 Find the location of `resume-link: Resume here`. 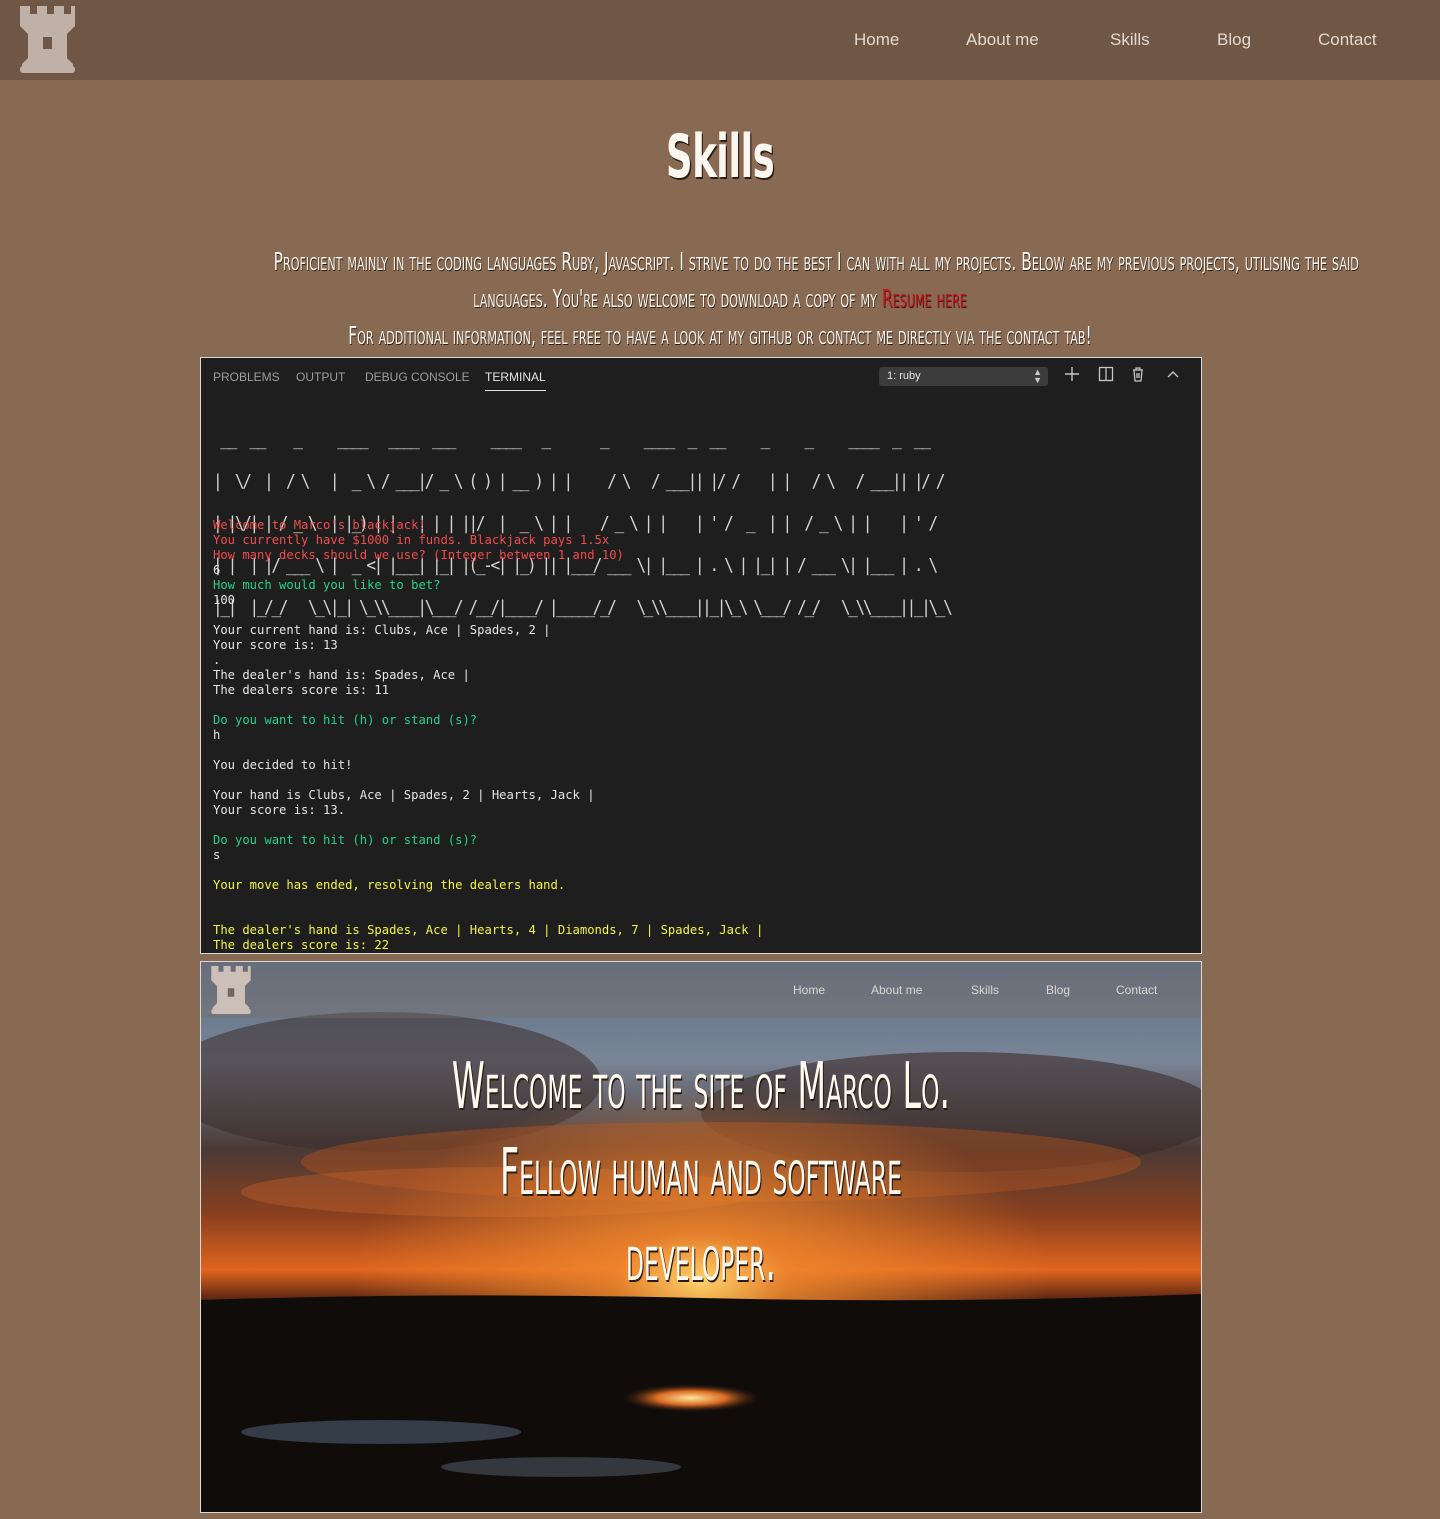

resume-link: Resume here is located at coordinates (924, 298).